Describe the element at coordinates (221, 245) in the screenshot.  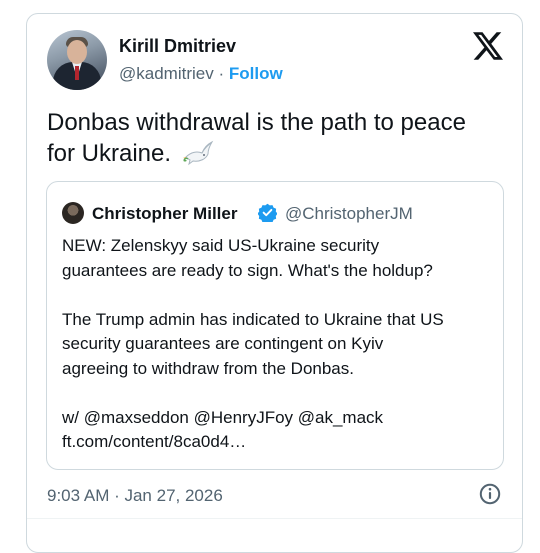
I see `quoted-line: NEW: Zelenskyy said US-Ukraine security` at that location.